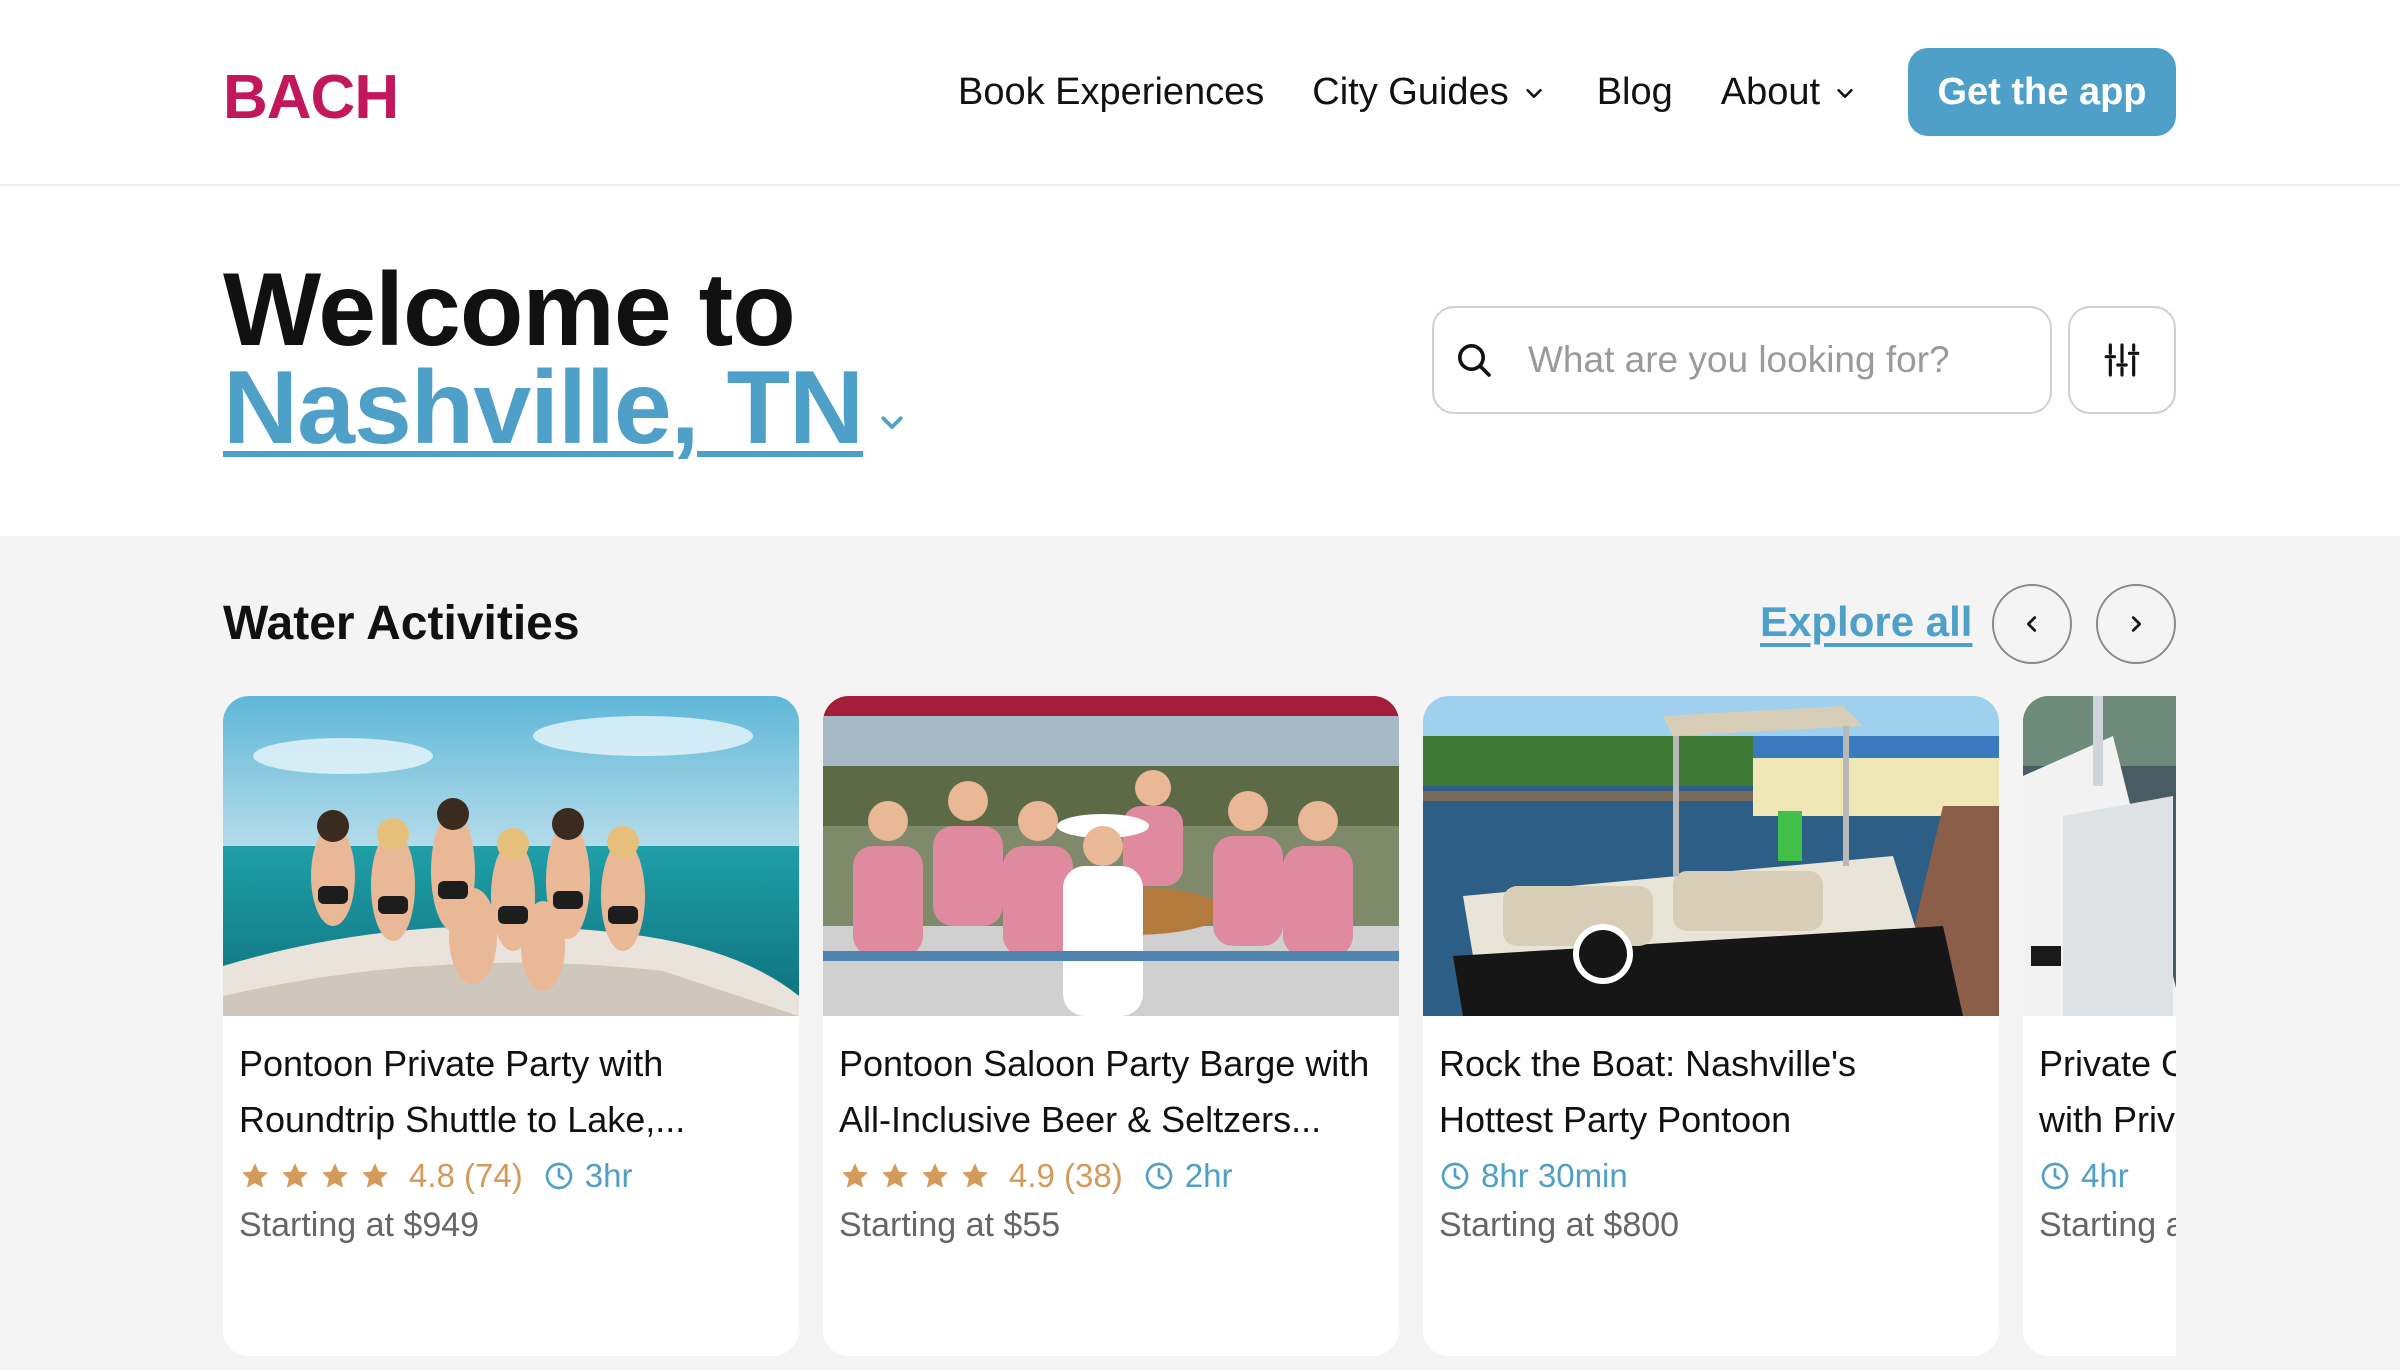 Image resolution: width=2400 pixels, height=1370 pixels. Describe the element at coordinates (1410, 91) in the screenshot. I see `nav-city-guides-label: City Guides` at that location.